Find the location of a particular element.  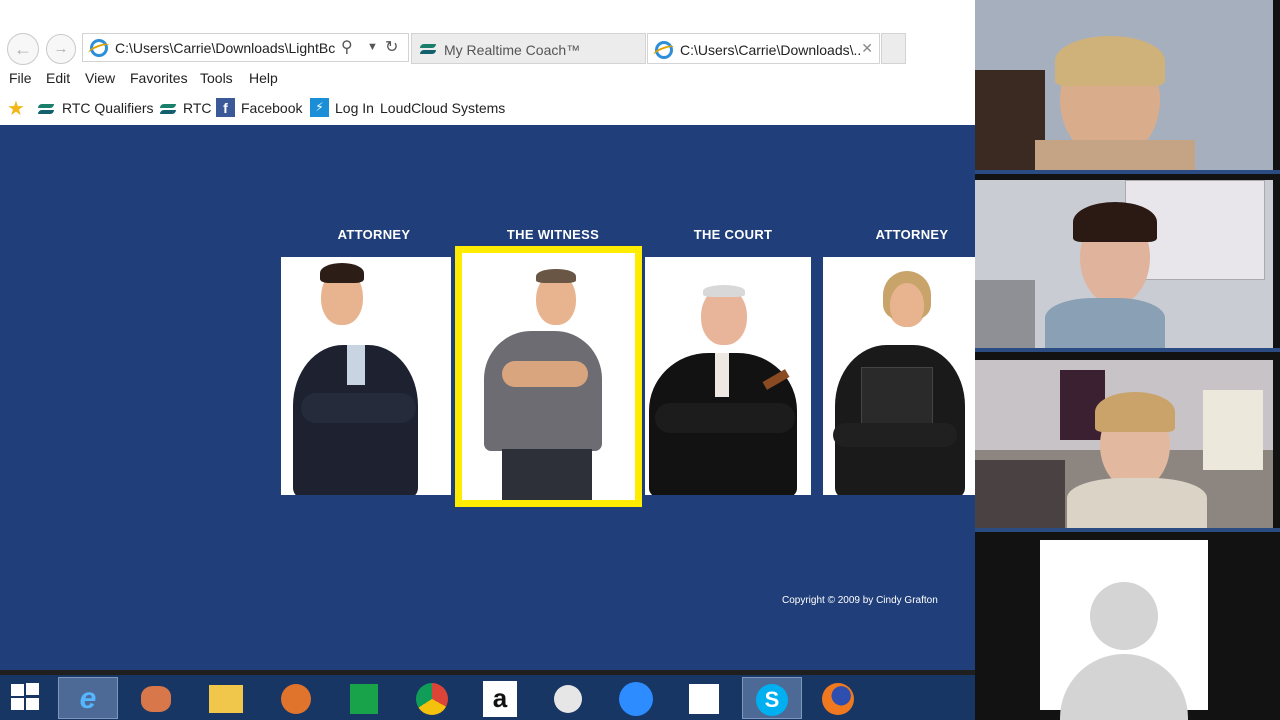

menu-view: View is located at coordinates (100, 78).